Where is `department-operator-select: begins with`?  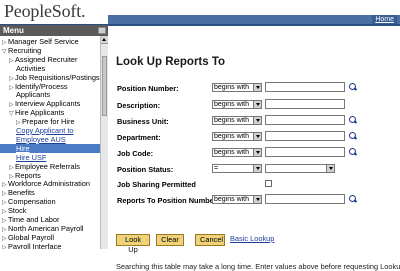
department-operator-select: begins with is located at coordinates (237, 136).